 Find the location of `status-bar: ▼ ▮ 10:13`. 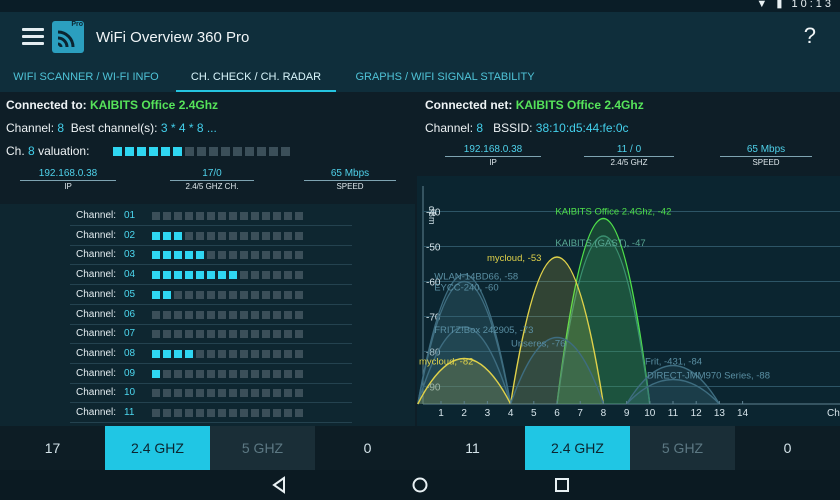

status-bar: ▼ ▮ 10:13 is located at coordinates (420, 6).